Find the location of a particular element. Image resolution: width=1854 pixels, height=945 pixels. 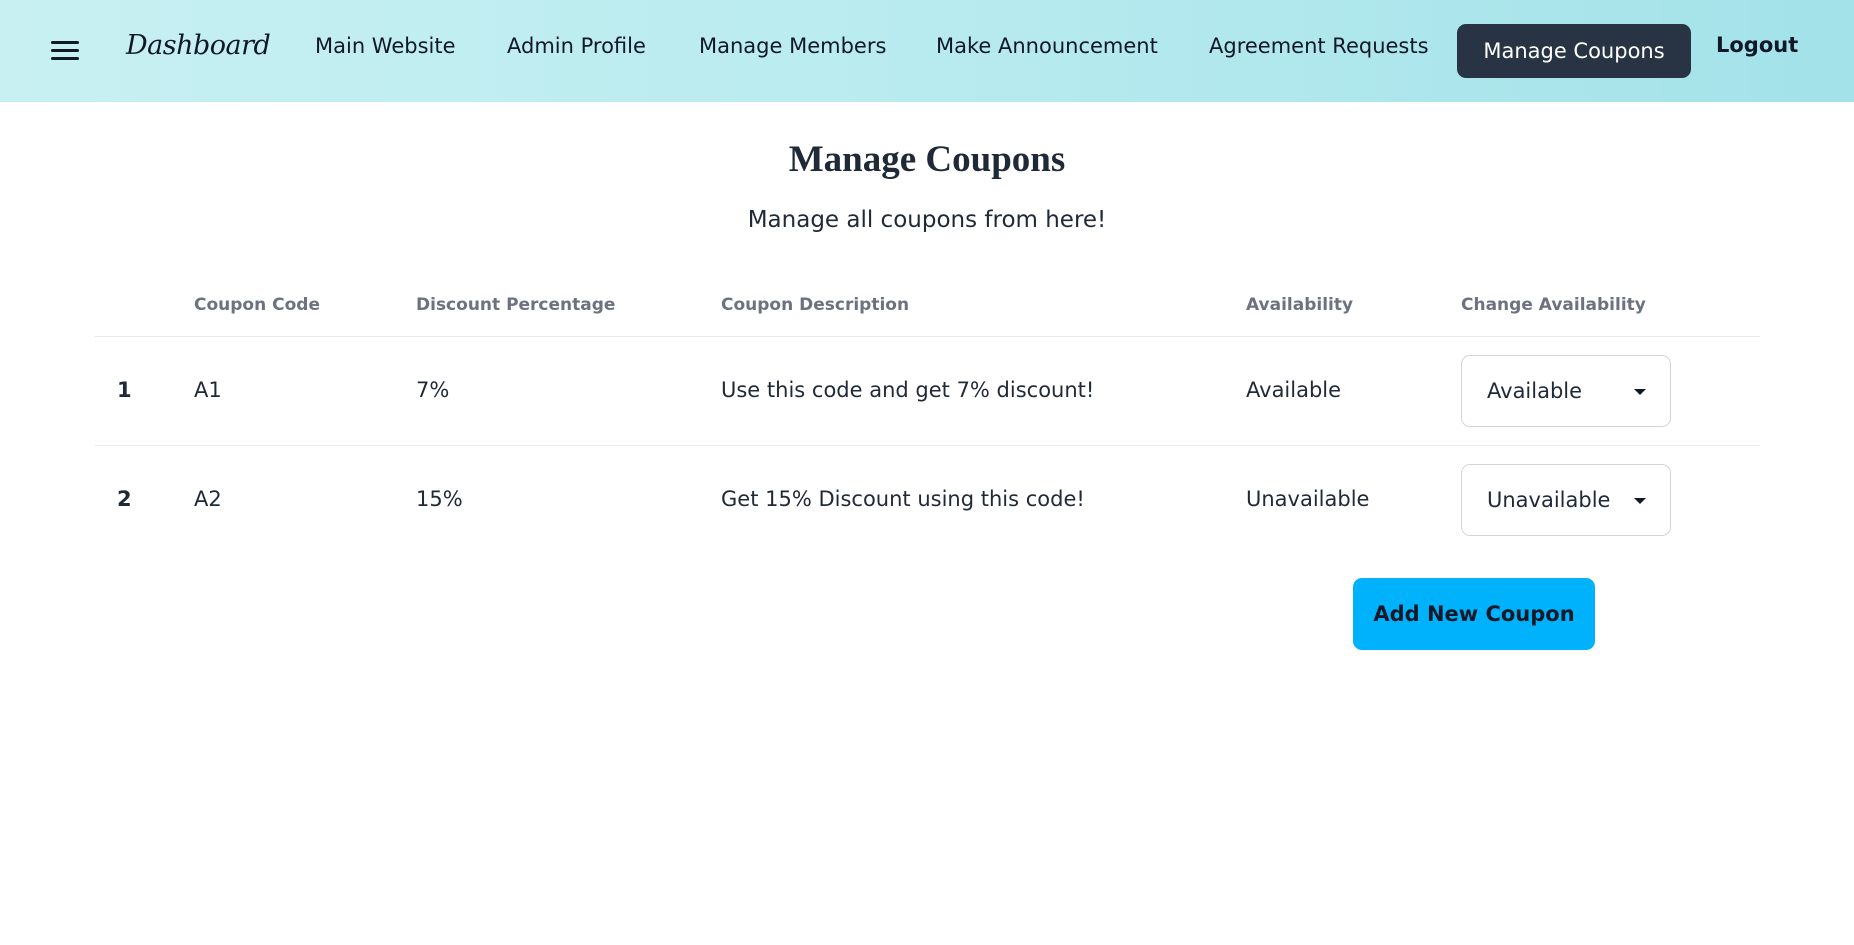

description-cell: Use this code and get 7% discount! is located at coordinates (908, 390).